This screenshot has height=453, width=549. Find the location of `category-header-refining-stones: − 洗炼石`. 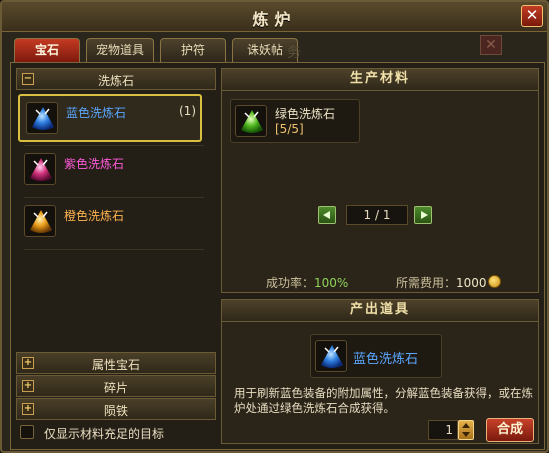

category-header-refining-stones: − 洗炼石 is located at coordinates (116, 79).